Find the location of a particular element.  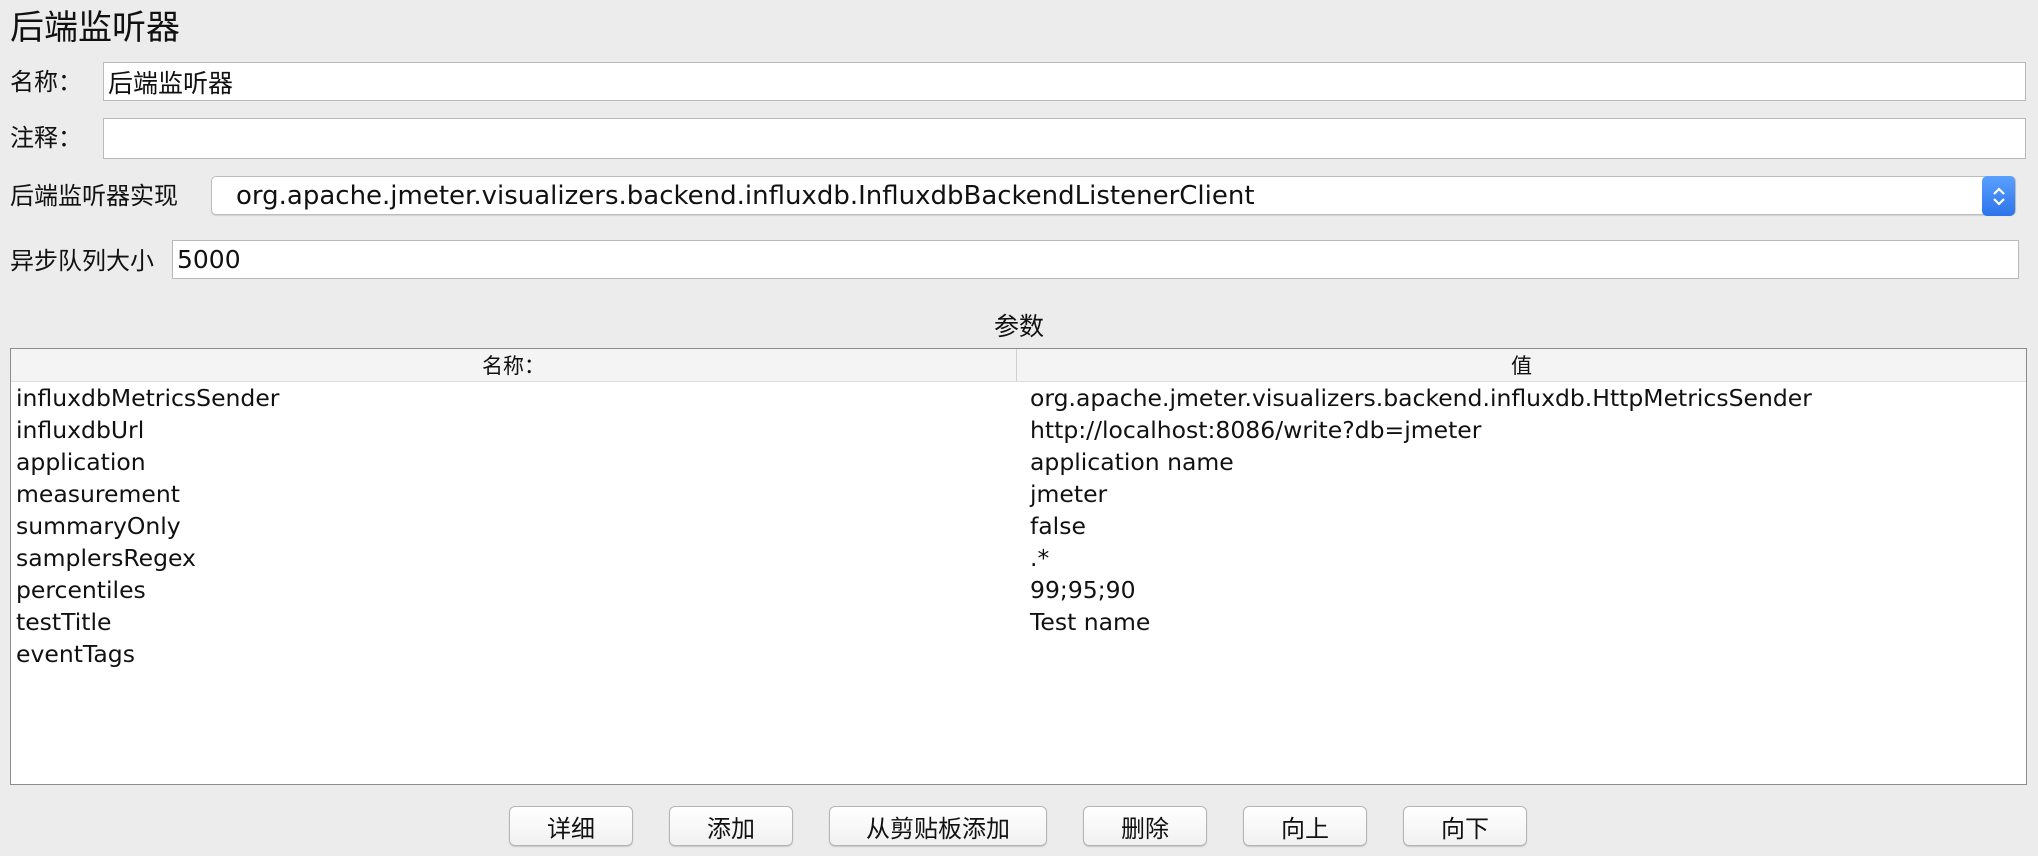

queue-size-value: 5000 is located at coordinates (209, 259).